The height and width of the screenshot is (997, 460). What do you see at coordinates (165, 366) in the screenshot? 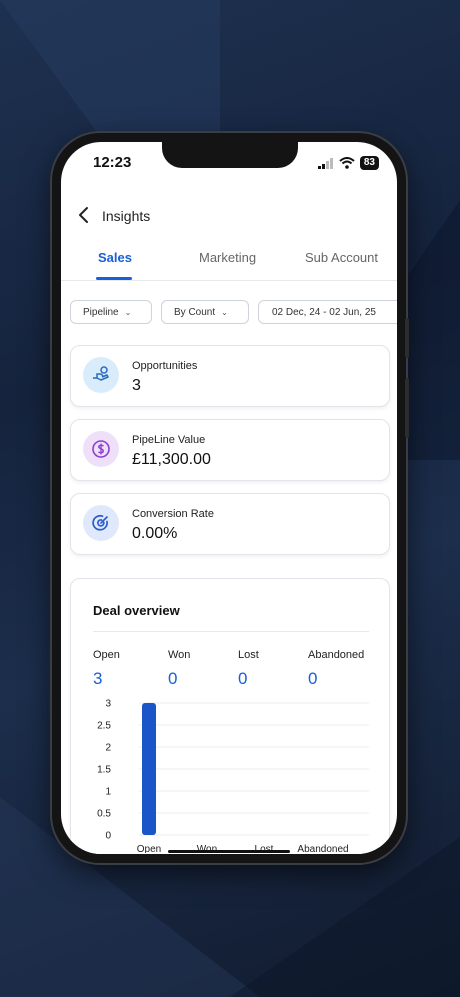
I see `metric-label: Opportunities` at bounding box center [165, 366].